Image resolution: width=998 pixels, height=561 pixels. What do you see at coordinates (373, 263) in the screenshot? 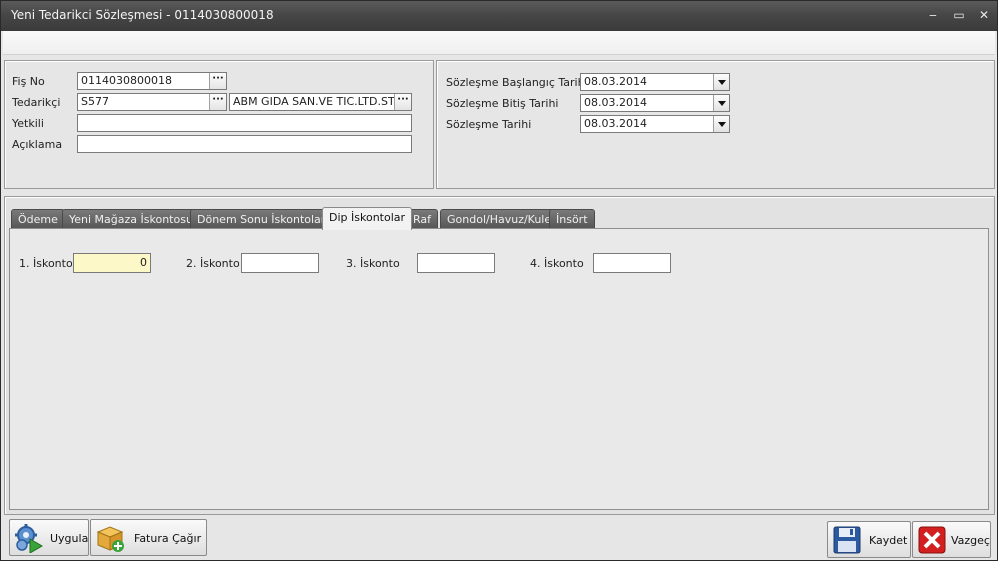
I see `iskonto3-label: 3. İskonto` at bounding box center [373, 263].